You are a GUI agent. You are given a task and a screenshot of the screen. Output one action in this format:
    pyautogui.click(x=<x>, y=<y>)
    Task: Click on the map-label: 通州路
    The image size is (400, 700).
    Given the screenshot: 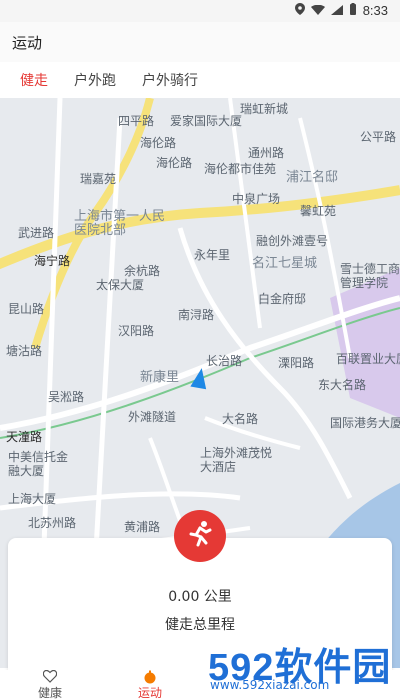 What is the action you would take?
    pyautogui.click(x=266, y=153)
    